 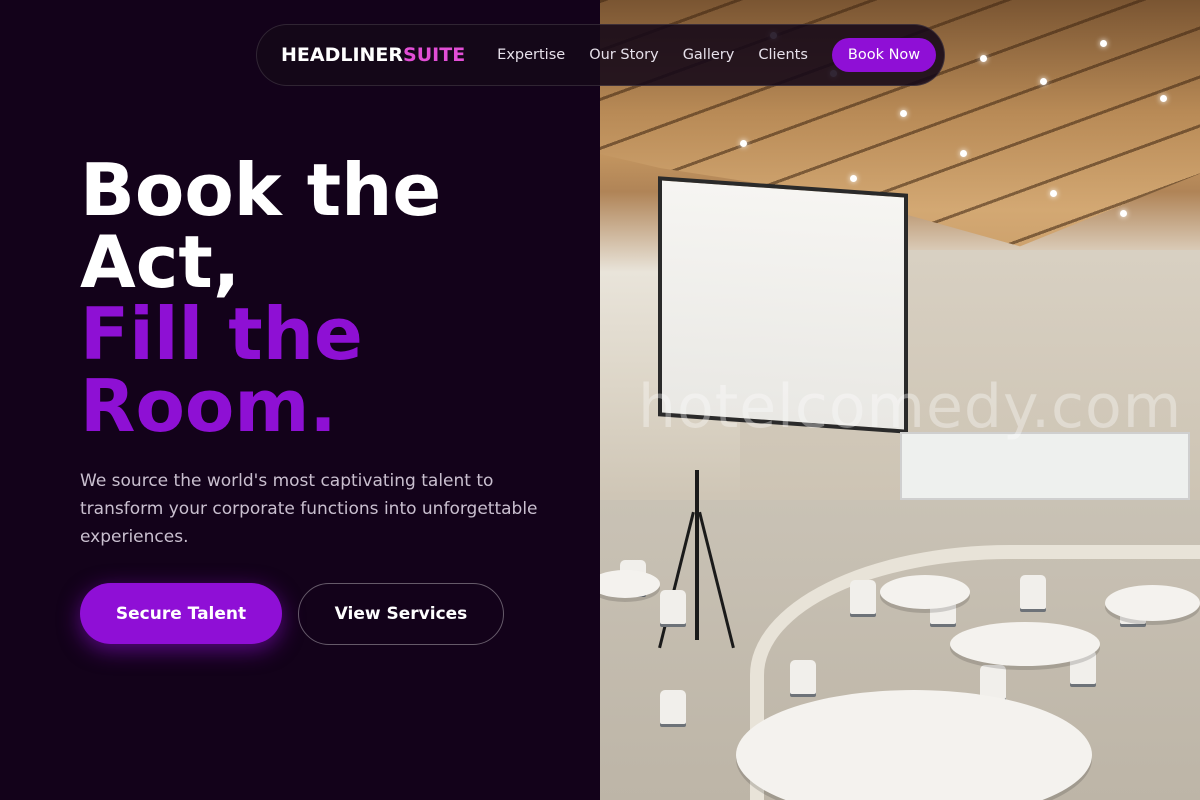 What do you see at coordinates (221, 334) in the screenshot?
I see `hero-title-line-3: Fill the` at bounding box center [221, 334].